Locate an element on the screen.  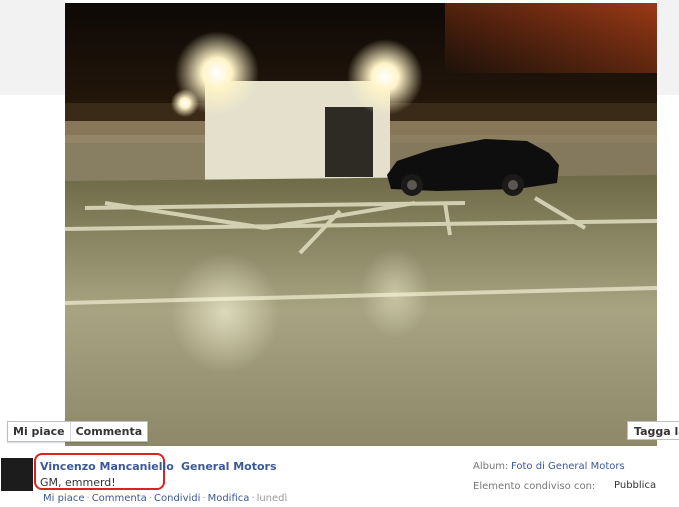
comment-button: Commenta is located at coordinates (108, 431).